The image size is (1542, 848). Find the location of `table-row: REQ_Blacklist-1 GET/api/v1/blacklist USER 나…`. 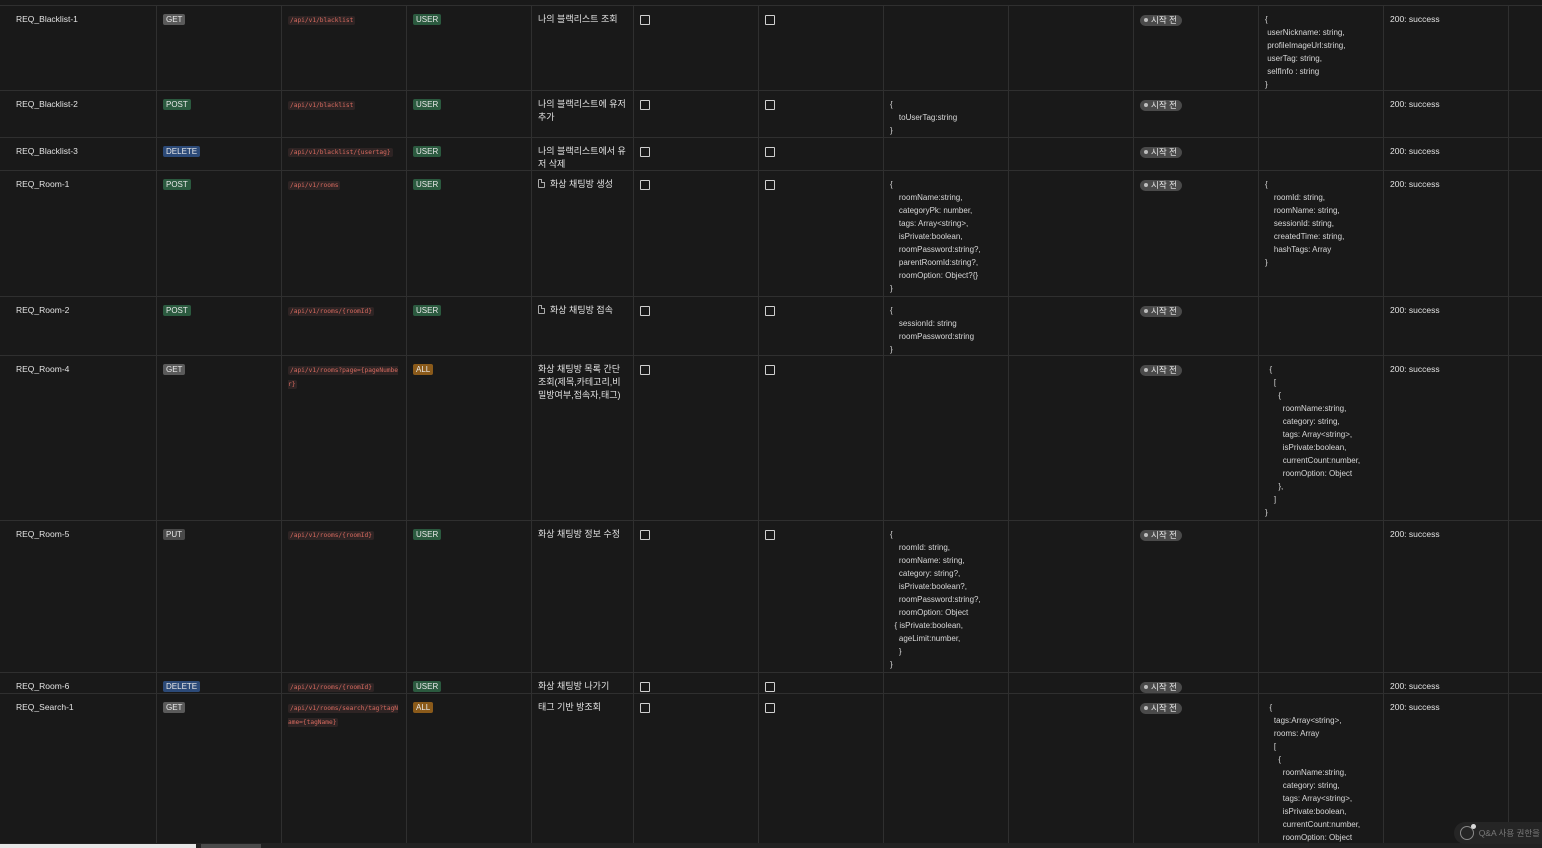

table-row: REQ_Blacklist-1 GET/api/v1/blacklist USER 나… is located at coordinates (771, 48).